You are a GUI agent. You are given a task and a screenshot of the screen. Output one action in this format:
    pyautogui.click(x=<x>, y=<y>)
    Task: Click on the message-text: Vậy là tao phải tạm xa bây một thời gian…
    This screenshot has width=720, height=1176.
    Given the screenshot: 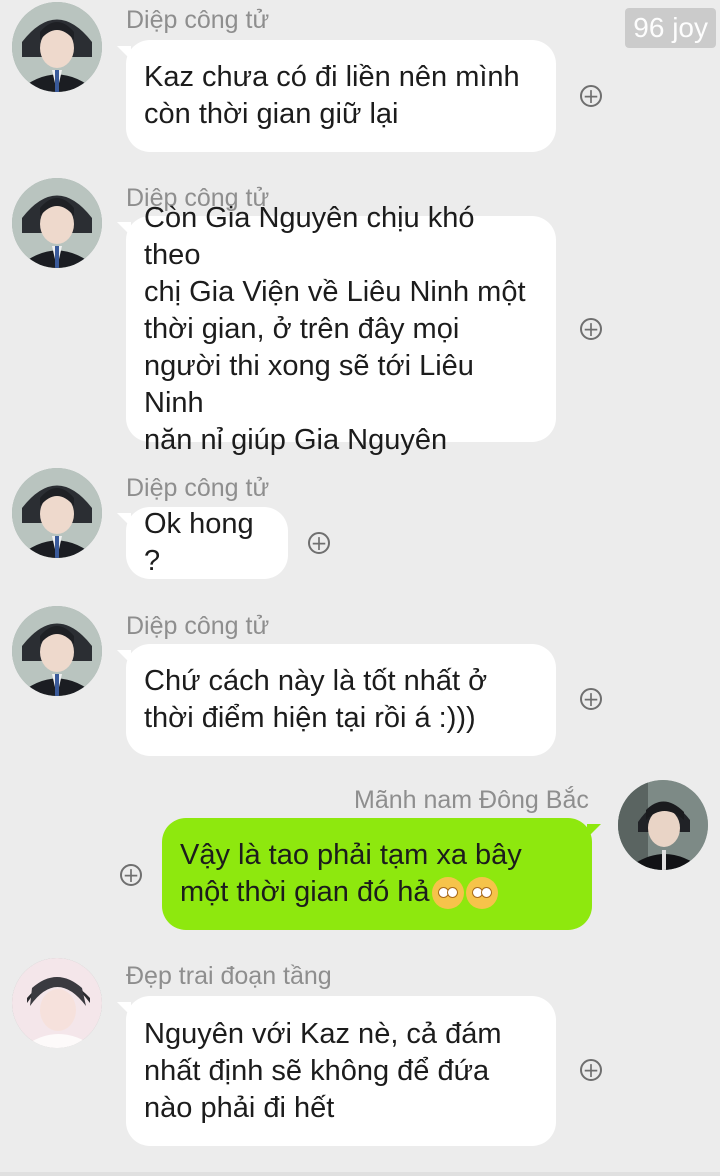 What is the action you would take?
    pyautogui.click(x=351, y=874)
    